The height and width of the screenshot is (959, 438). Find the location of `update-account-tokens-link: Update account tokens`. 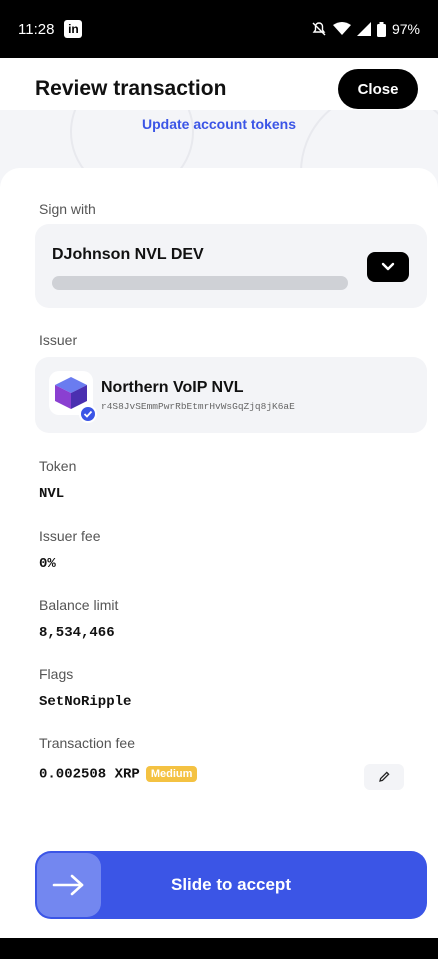

update-account-tokens-link: Update account tokens is located at coordinates (219, 124).